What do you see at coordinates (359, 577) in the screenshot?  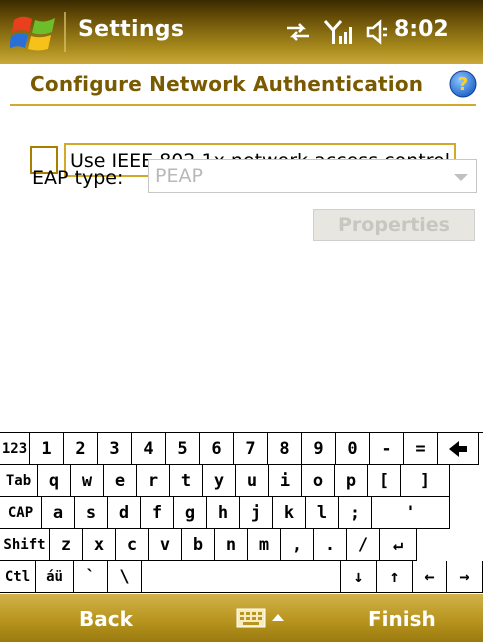 I see `arrow-down-key: ↓` at bounding box center [359, 577].